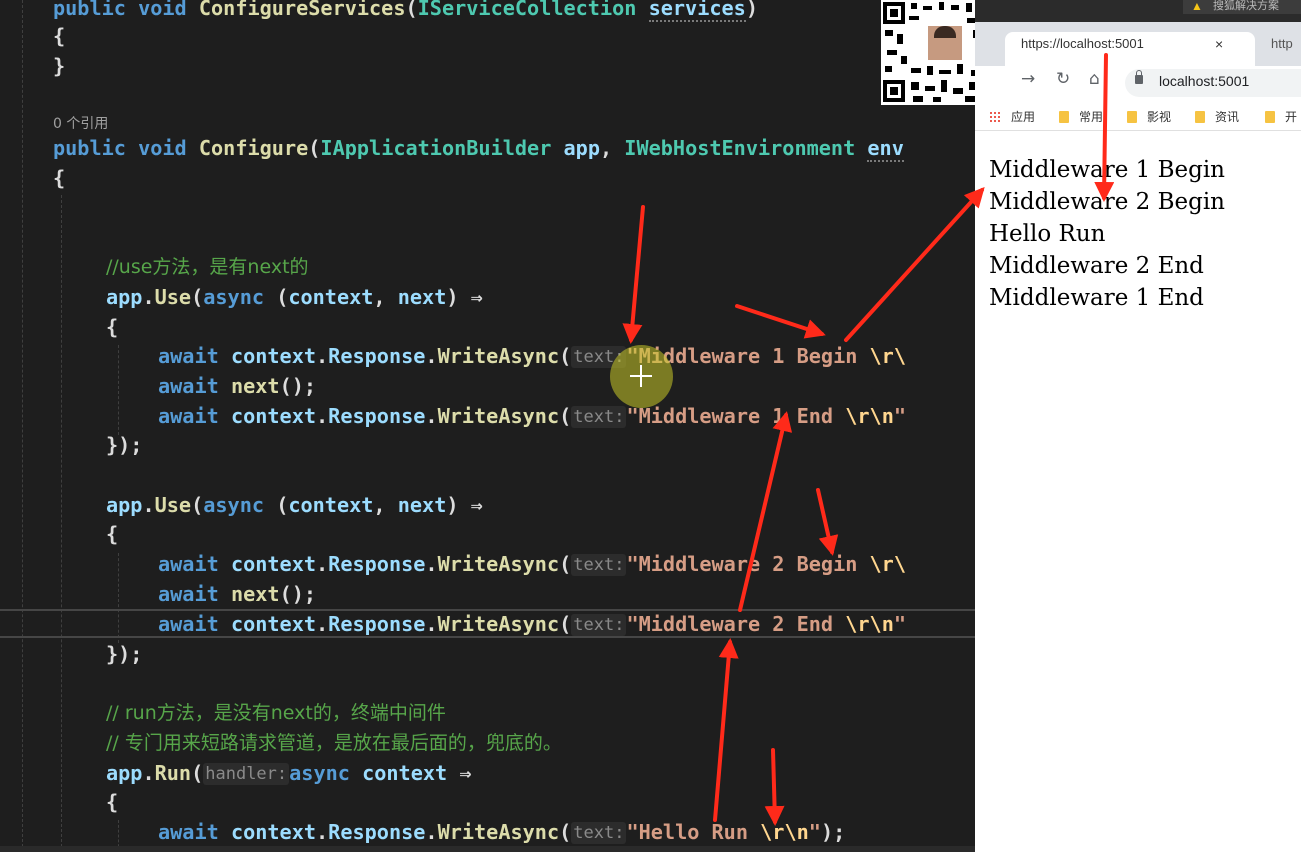  What do you see at coordinates (641, 376) in the screenshot?
I see `cursor-highlight` at bounding box center [641, 376].